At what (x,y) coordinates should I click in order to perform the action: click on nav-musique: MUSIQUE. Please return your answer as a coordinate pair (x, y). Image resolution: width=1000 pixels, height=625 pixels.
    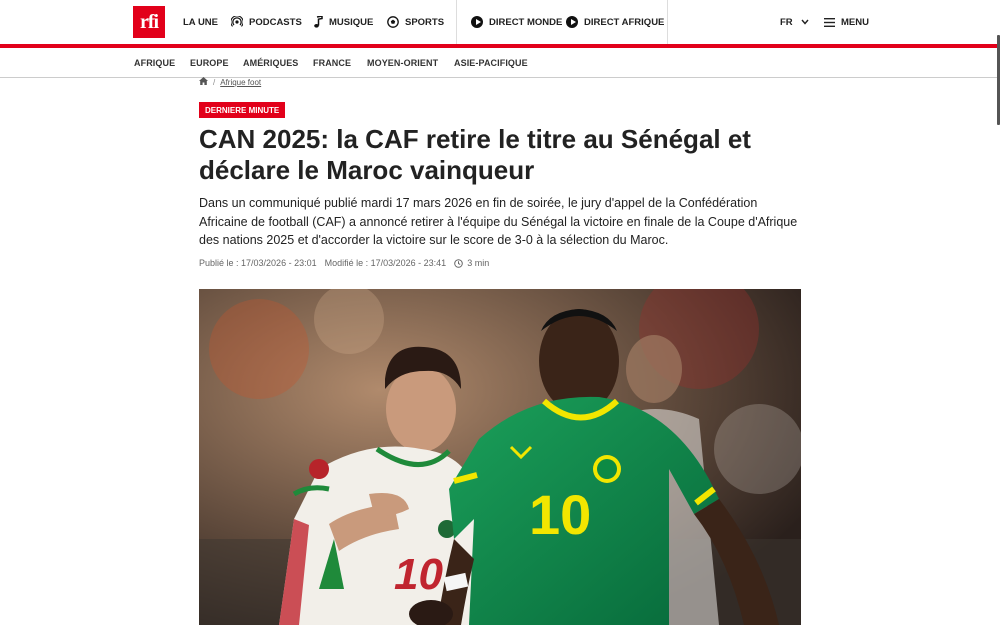
    Looking at the image, I should click on (343, 22).